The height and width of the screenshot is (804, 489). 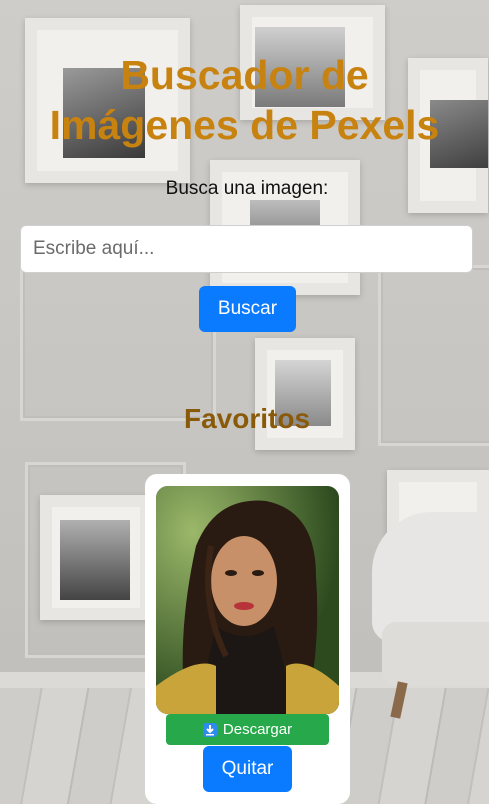 What do you see at coordinates (244, 125) in the screenshot?
I see `title-line-2: Imágenes de Pexels` at bounding box center [244, 125].